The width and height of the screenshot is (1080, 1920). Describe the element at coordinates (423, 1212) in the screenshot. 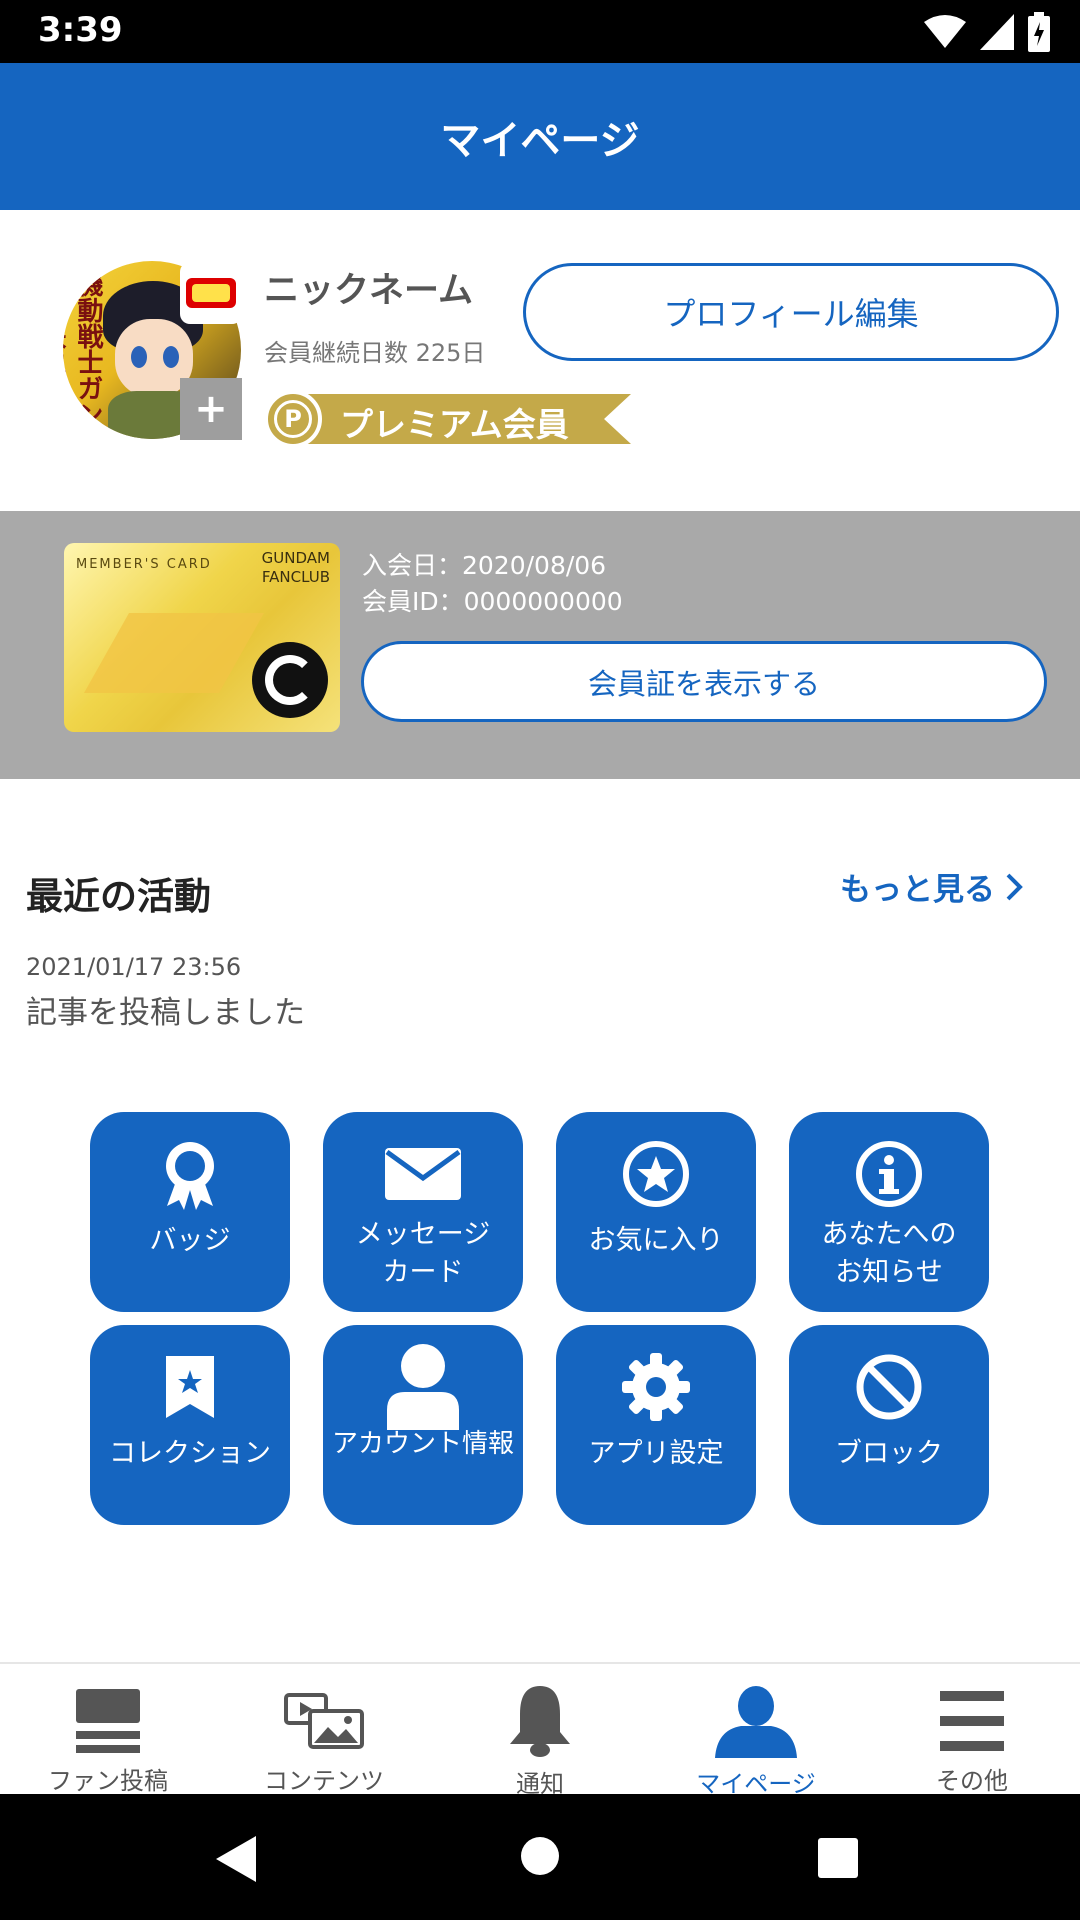

I see `message-card-button: メッセージ カード` at that location.